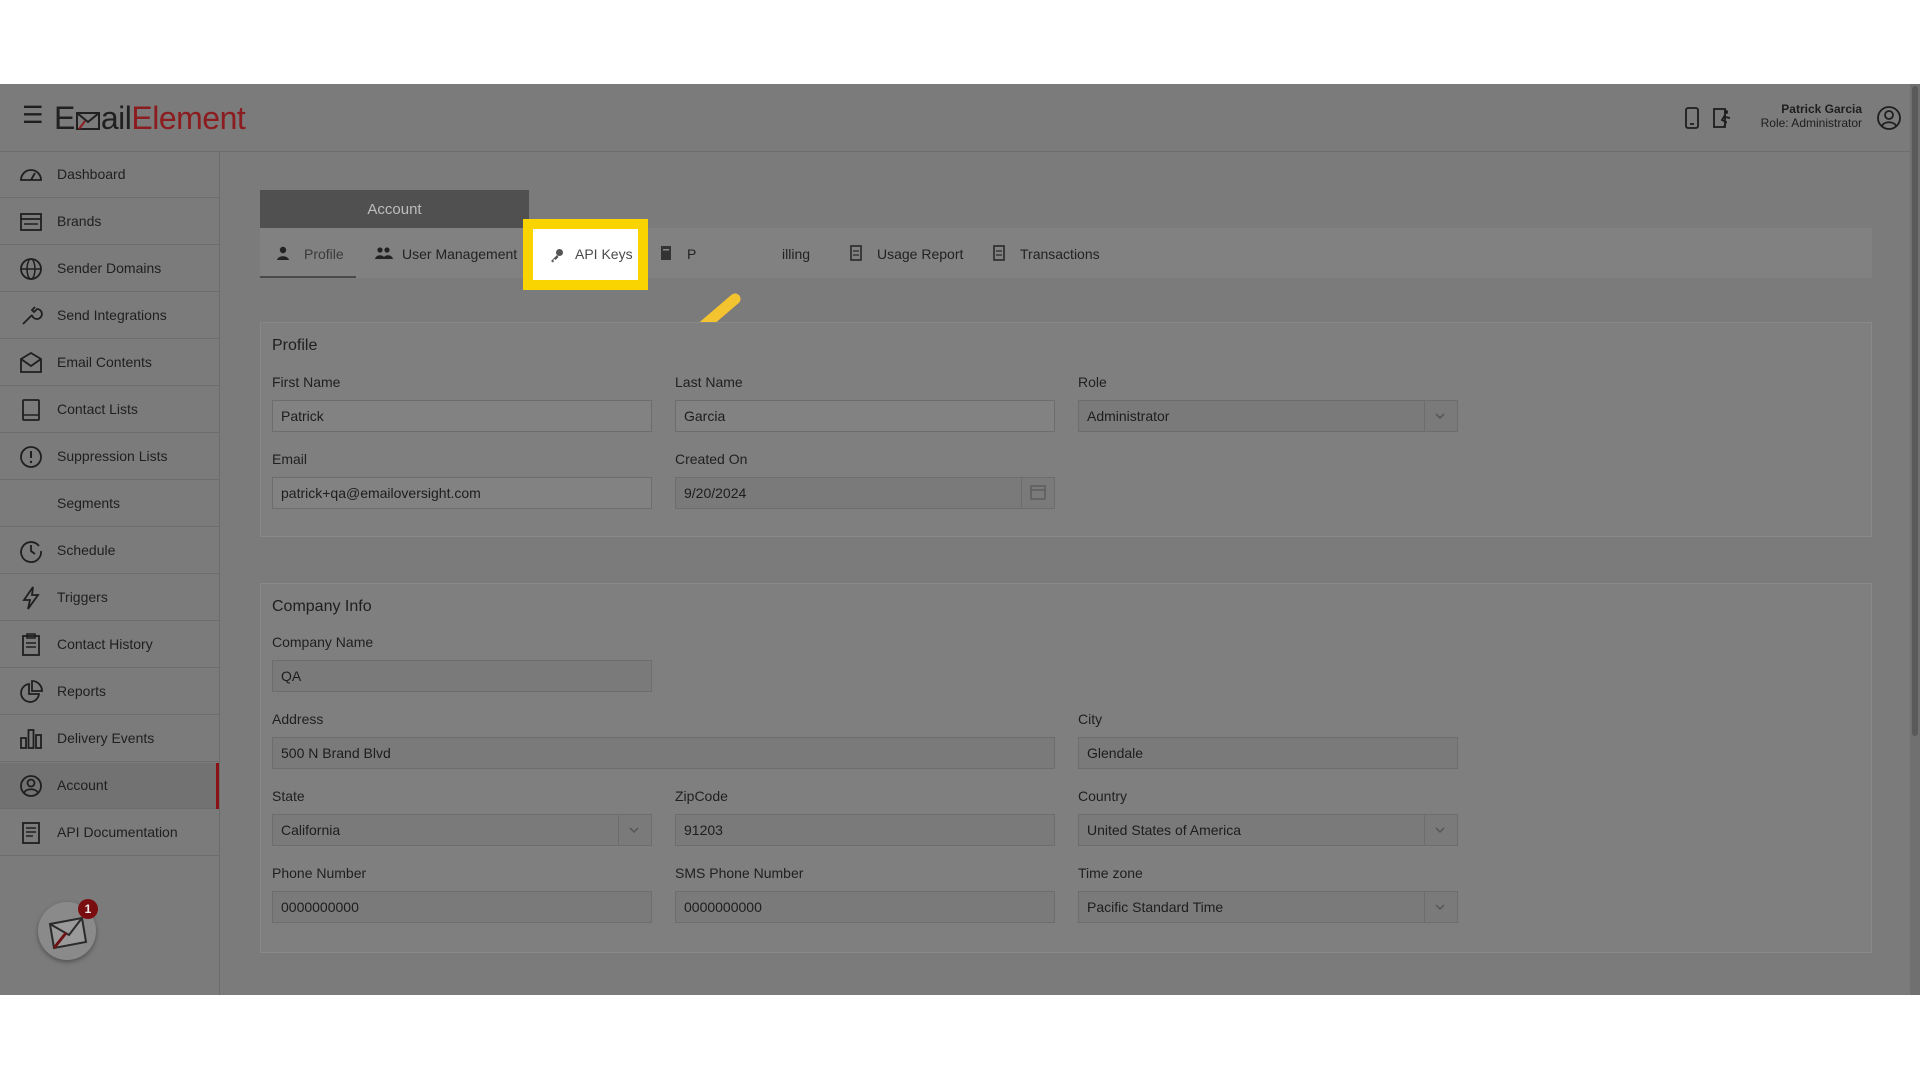 The height and width of the screenshot is (1080, 1920). Describe the element at coordinates (1821, 109) in the screenshot. I see `user-name: Patrick Garcia` at that location.